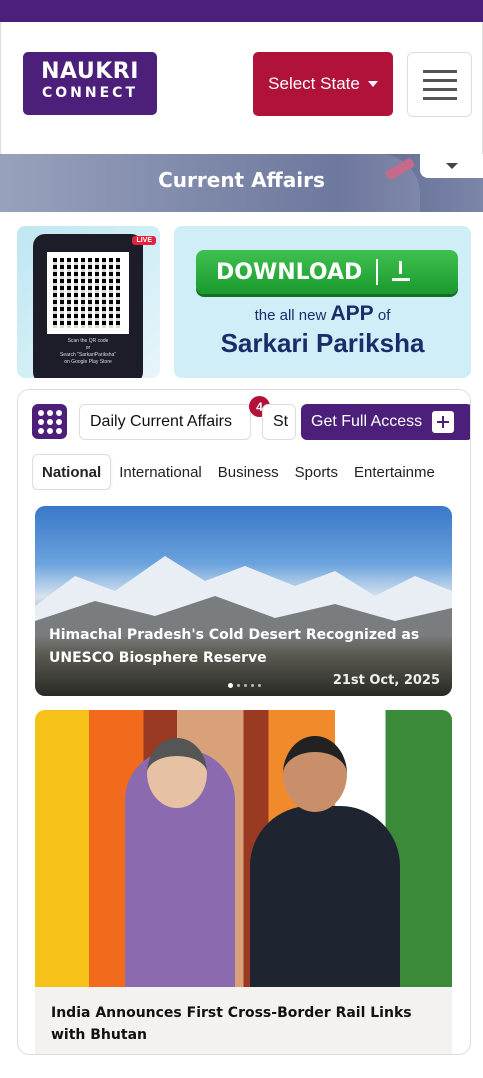 This screenshot has width=483, height=1078. Describe the element at coordinates (443, 422) in the screenshot. I see `plus-icon` at that location.